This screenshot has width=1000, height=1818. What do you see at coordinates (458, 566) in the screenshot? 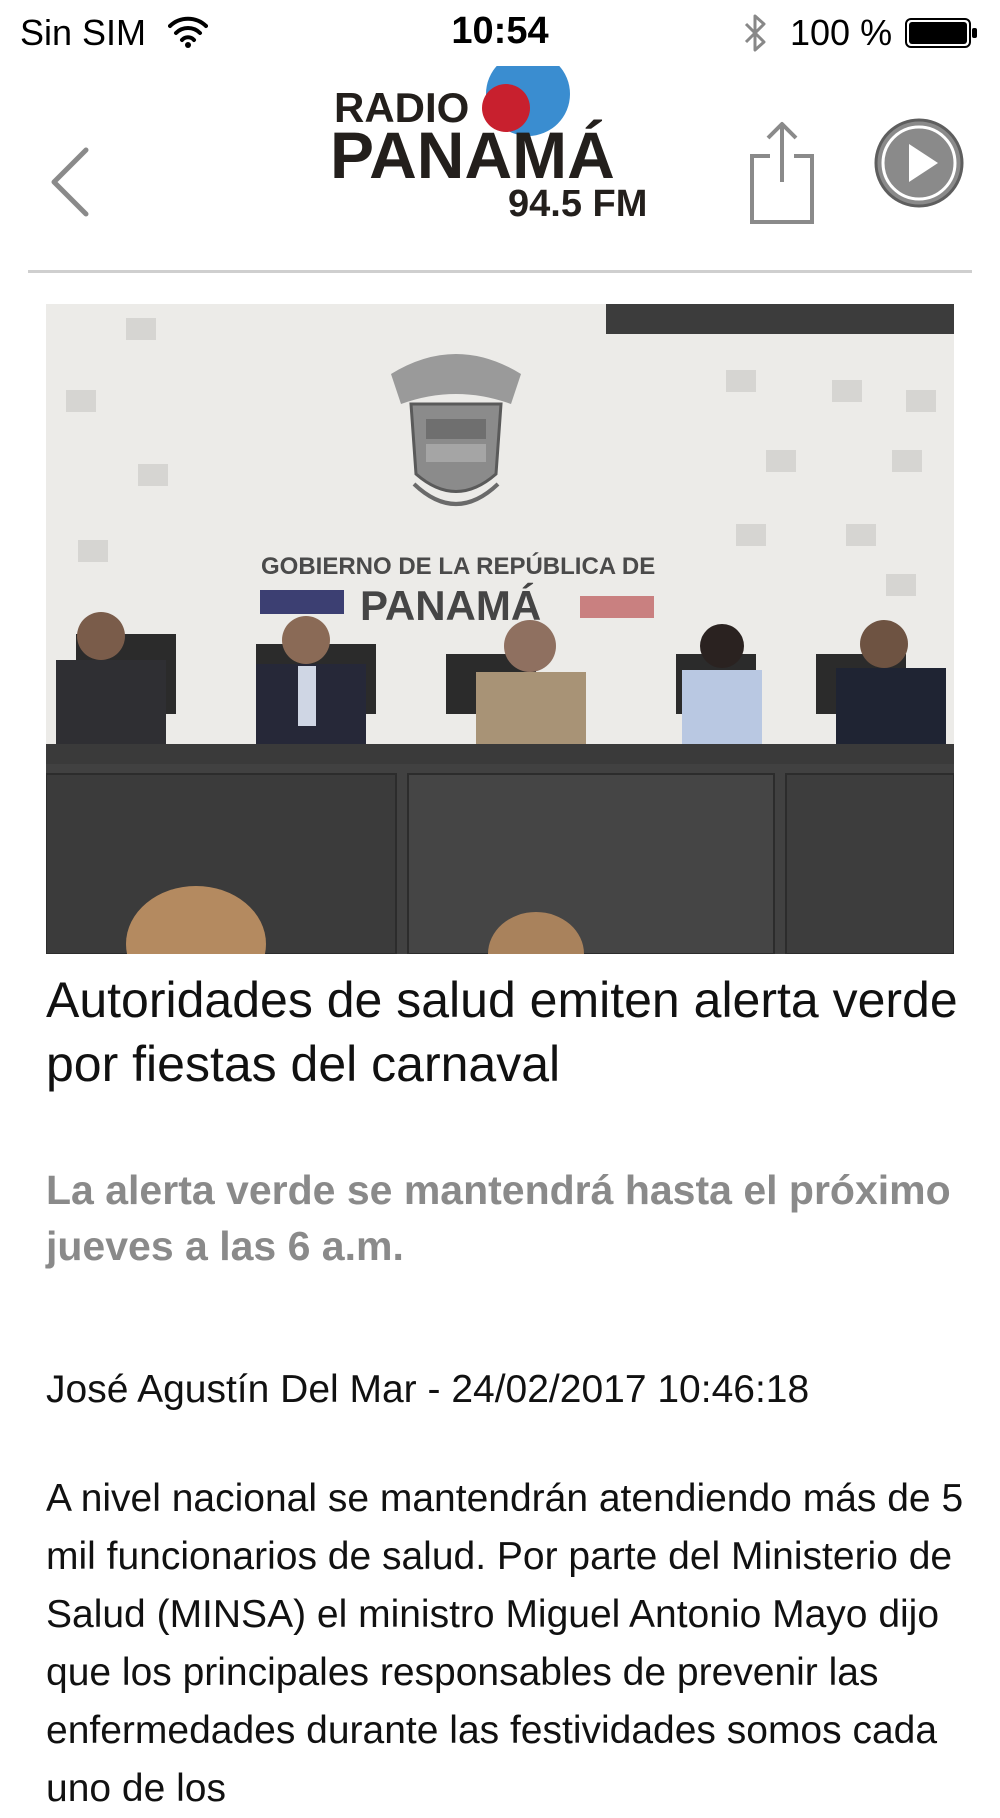
I see `photo-backdrop-line1: GOBIERNO DE LA REPÚBLICA DE` at bounding box center [458, 566].